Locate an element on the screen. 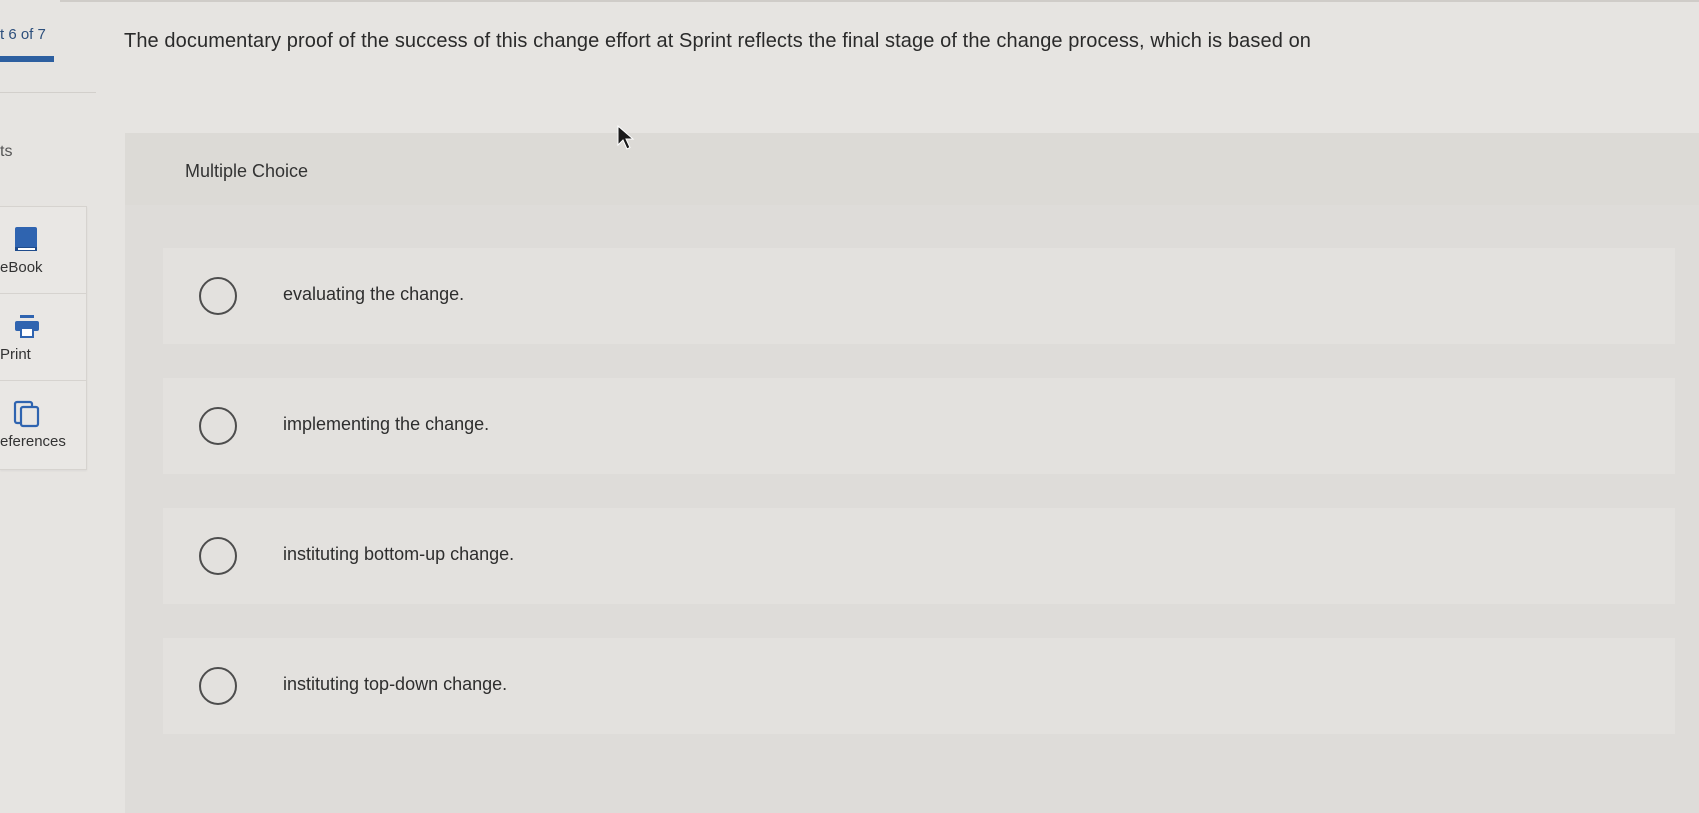  answer-option-4: instituting top-down change. is located at coordinates (919, 686).